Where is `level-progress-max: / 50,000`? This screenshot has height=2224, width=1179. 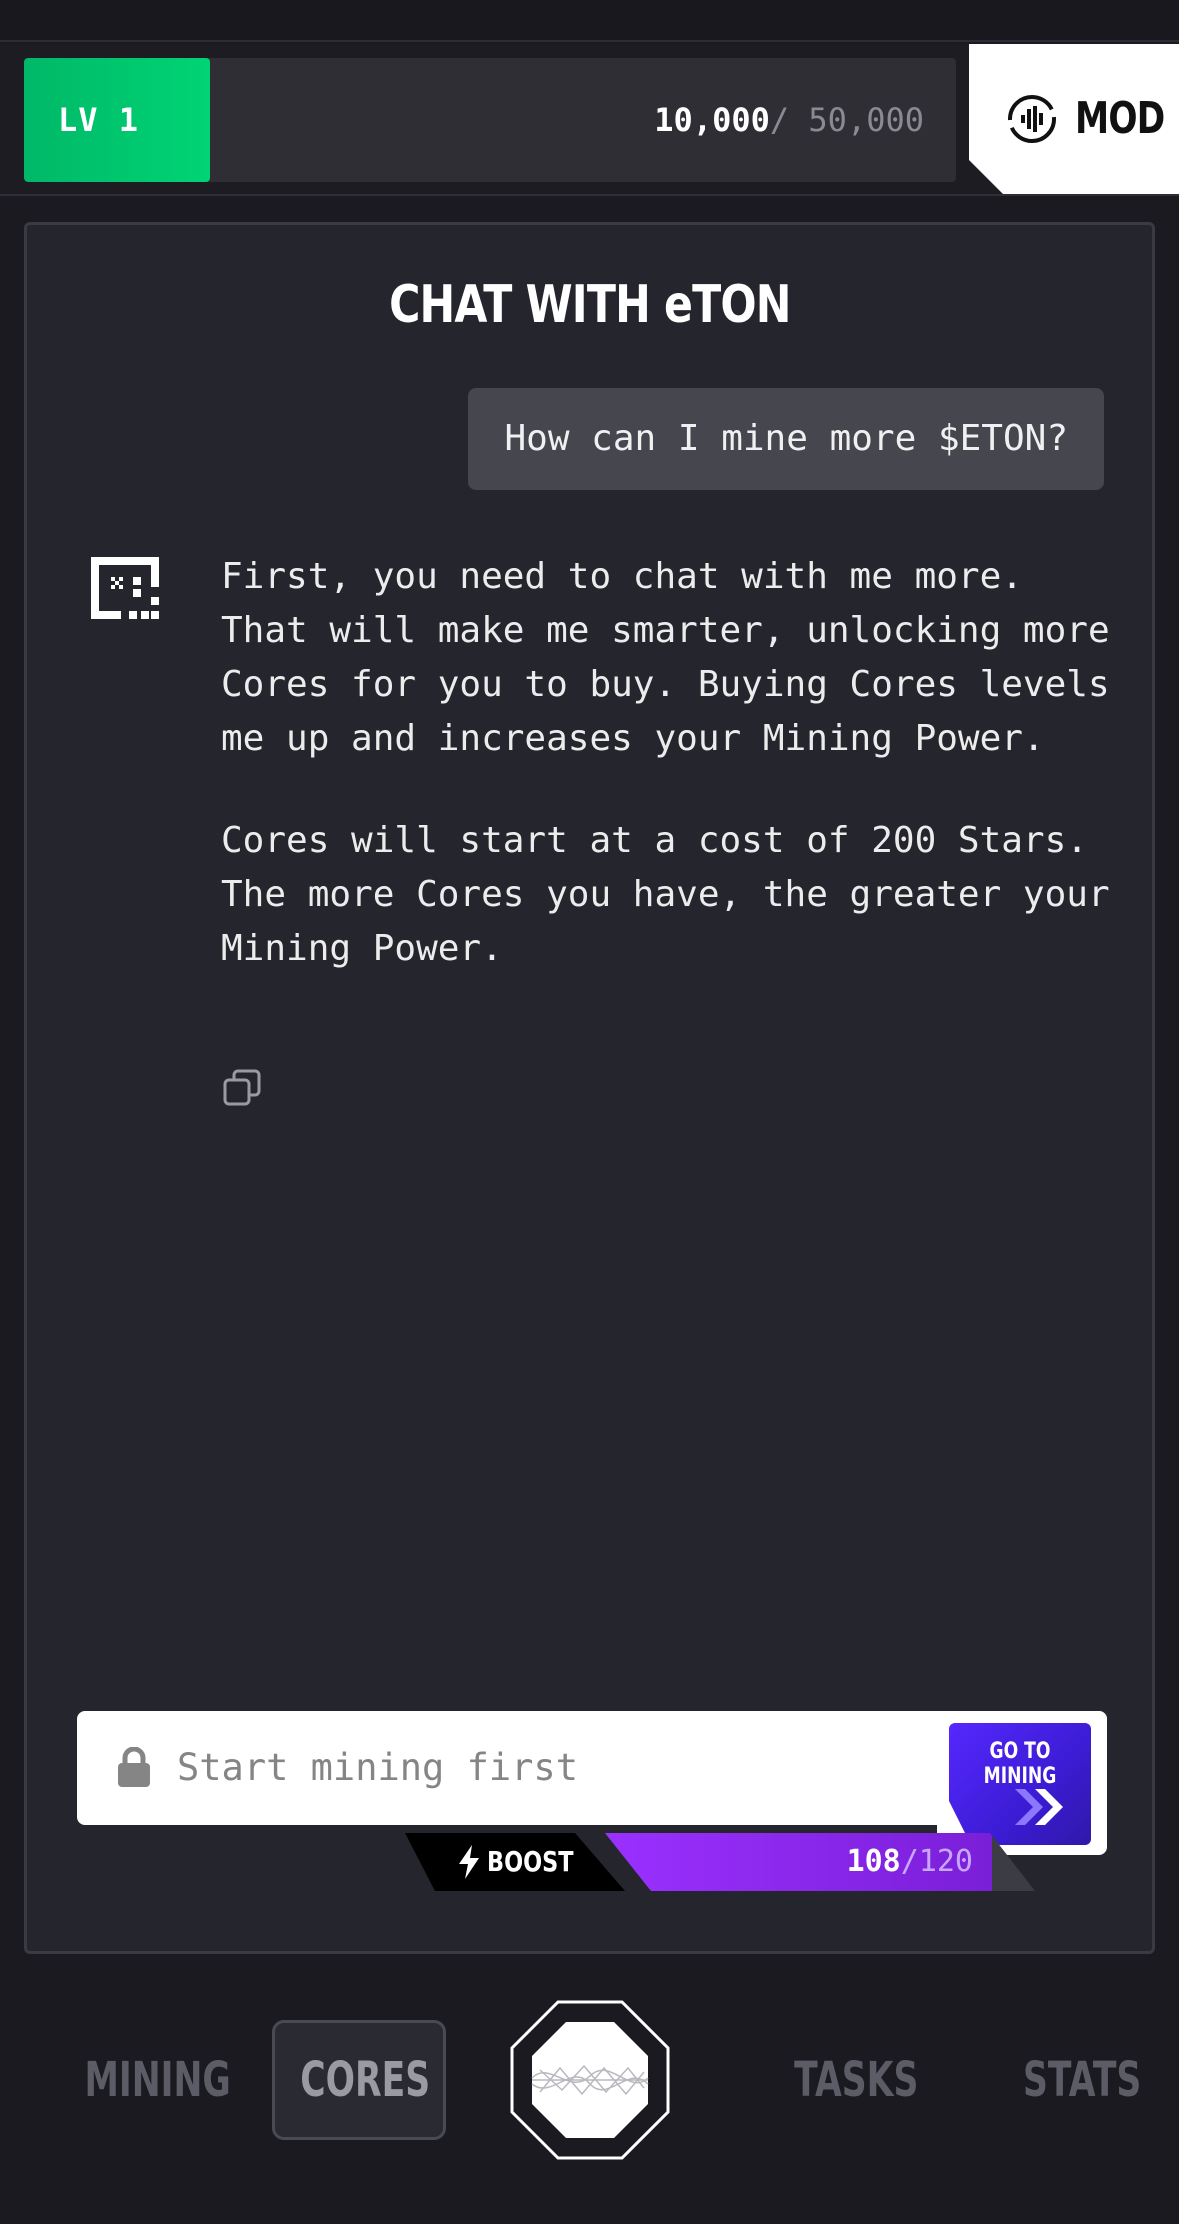 level-progress-max: / 50,000 is located at coordinates (846, 120).